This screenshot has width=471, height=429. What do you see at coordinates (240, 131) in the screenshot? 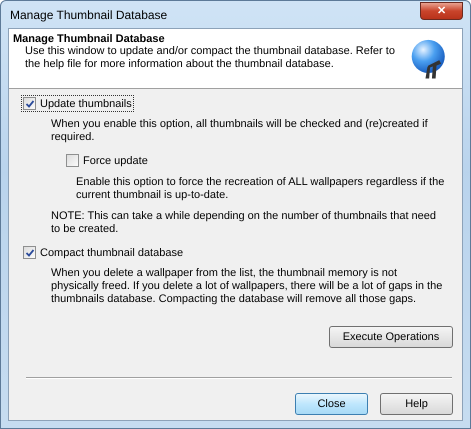
I see `option-description: When you enable this option, all thumbnails will be checked and (re)created if required.` at bounding box center [240, 131].